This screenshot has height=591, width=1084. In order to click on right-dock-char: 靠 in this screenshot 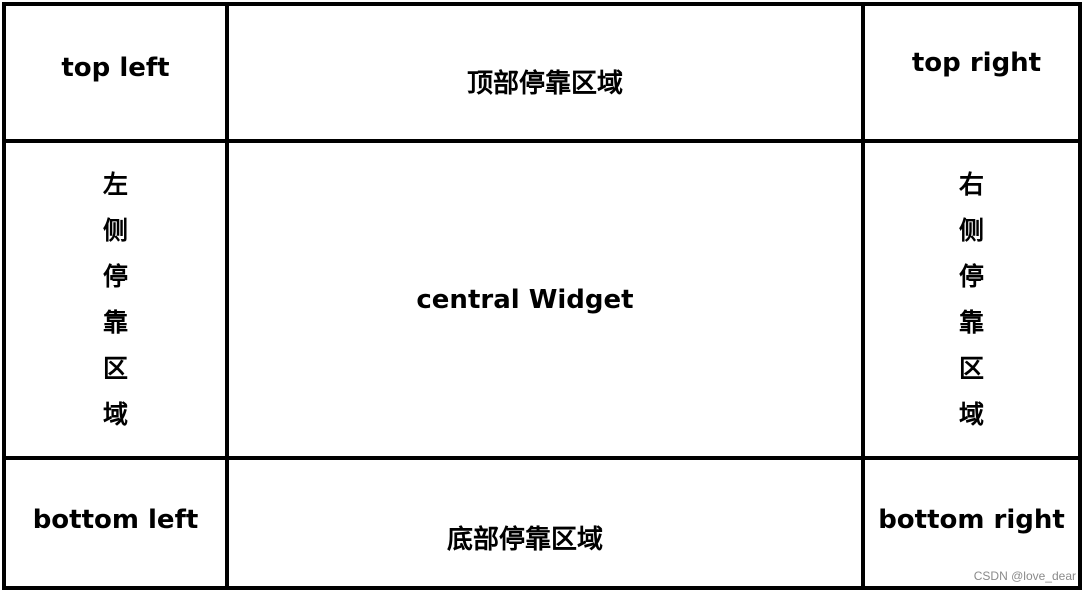, I will do `click(971, 322)`.